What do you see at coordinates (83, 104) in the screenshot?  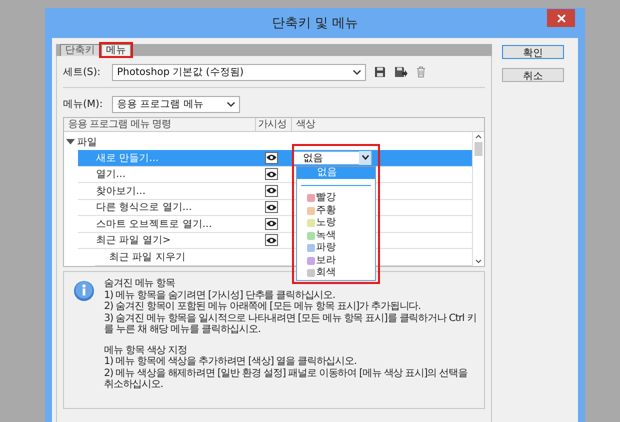 I see `menu-label: 메뉴(M):` at bounding box center [83, 104].